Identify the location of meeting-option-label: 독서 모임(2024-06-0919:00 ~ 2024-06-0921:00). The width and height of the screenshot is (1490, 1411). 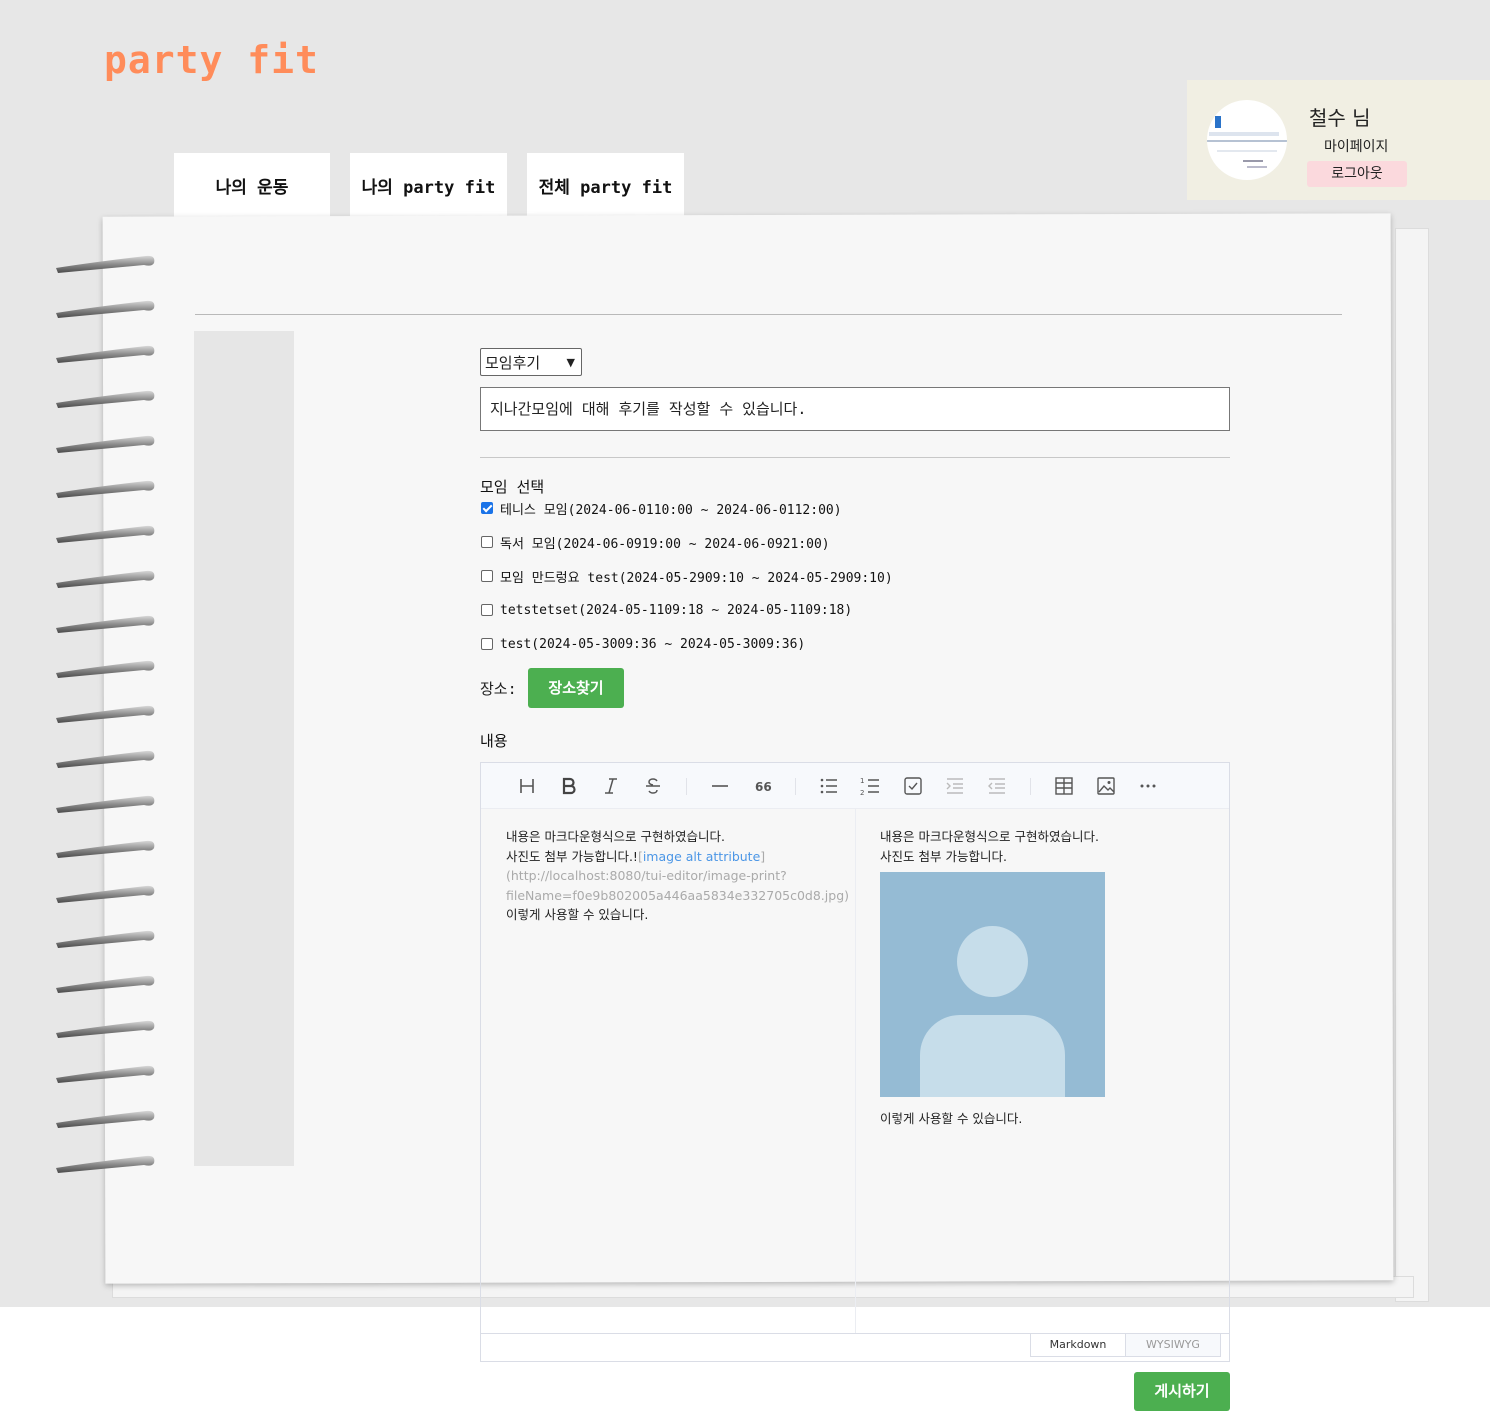
(665, 544).